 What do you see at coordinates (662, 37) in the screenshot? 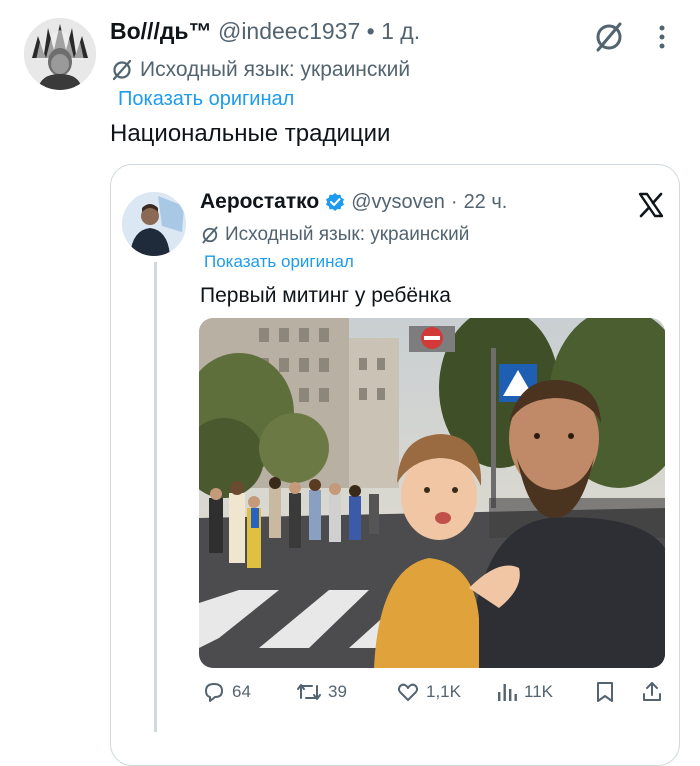
I see `more-icon` at bounding box center [662, 37].